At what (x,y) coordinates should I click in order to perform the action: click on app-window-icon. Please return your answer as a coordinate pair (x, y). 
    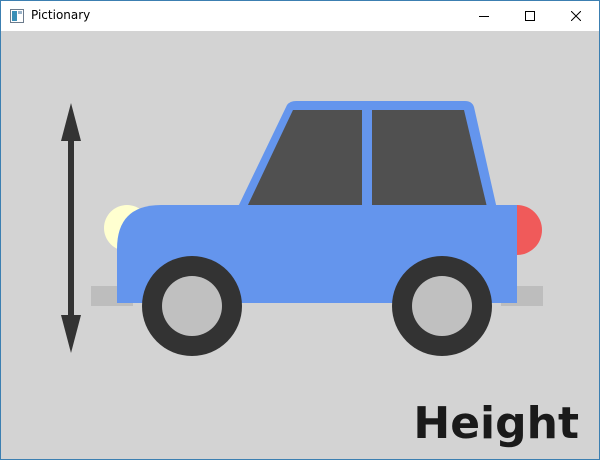
    Looking at the image, I should click on (17, 16).